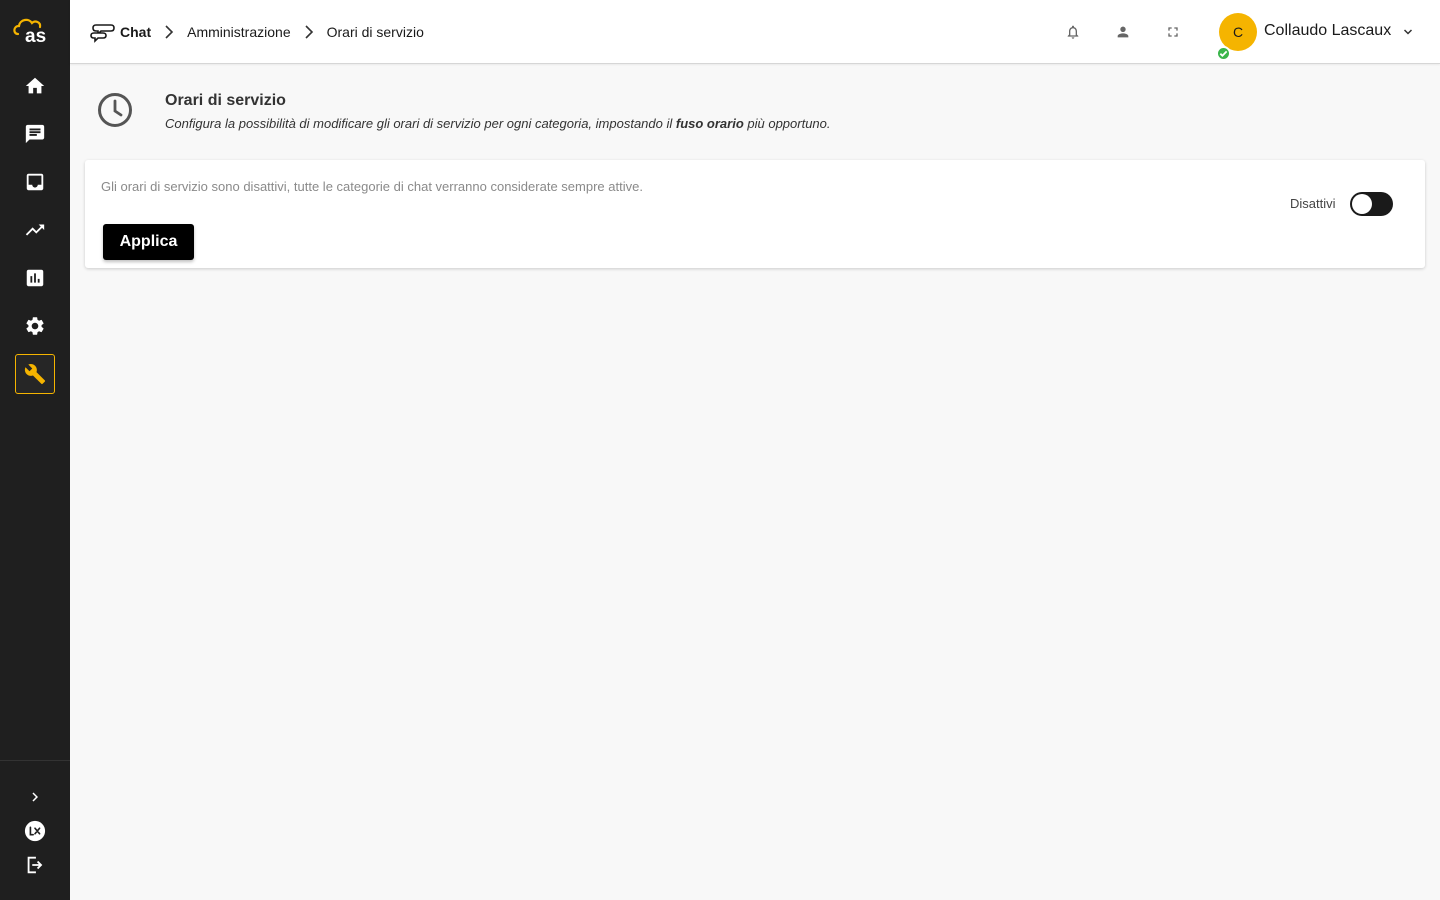 The height and width of the screenshot is (900, 1440). I want to click on sidebar-item-chat, so click(35, 134).